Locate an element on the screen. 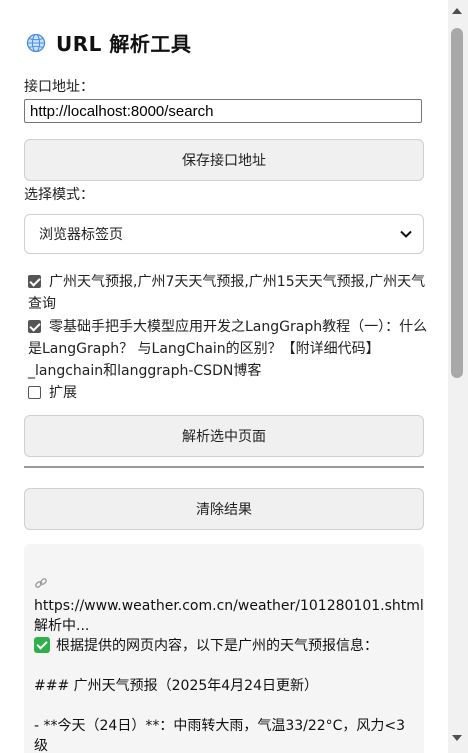 The height and width of the screenshot is (753, 468). check-icon is located at coordinates (42, 645).